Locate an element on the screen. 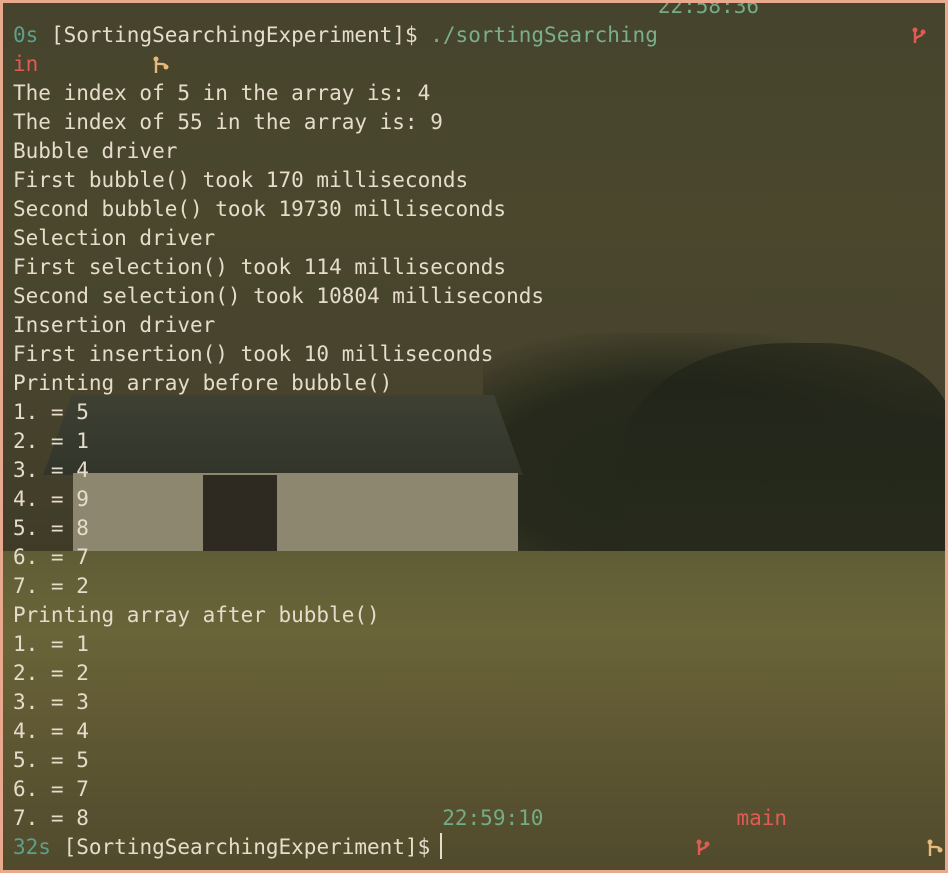 Image resolution: width=948 pixels, height=873 pixels. output-line: 4. = 4 is located at coordinates (51, 731).